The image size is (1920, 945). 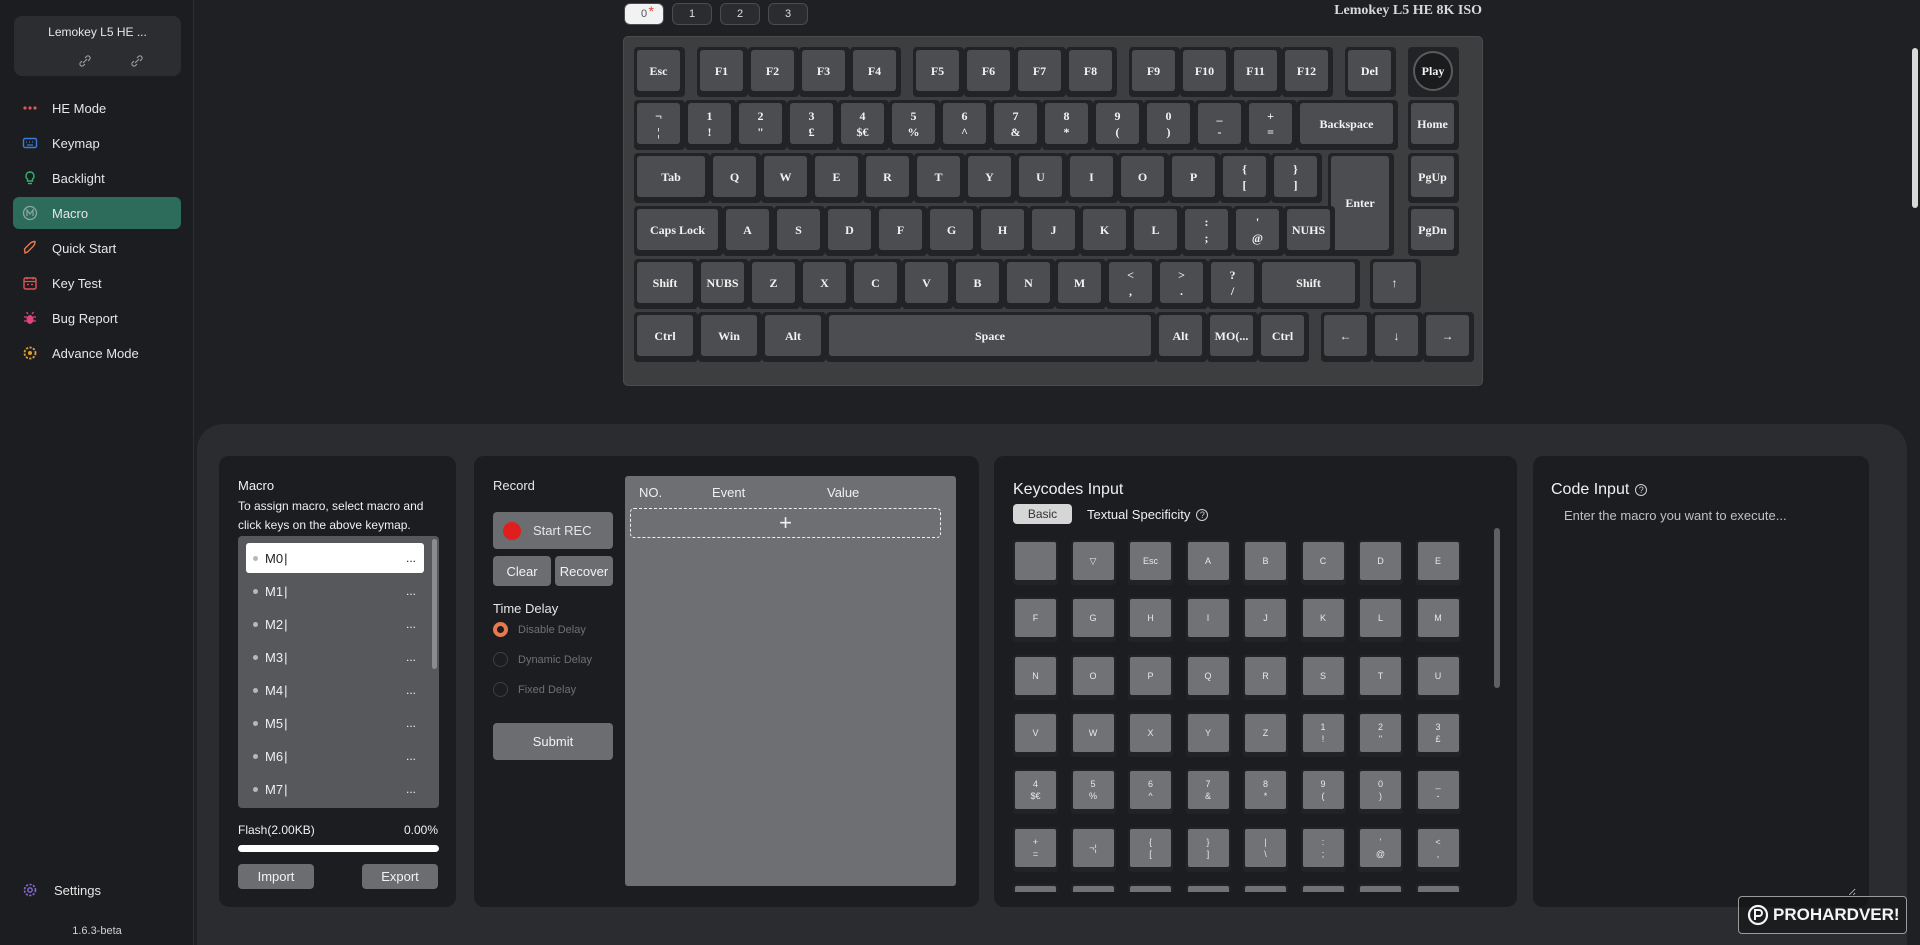 What do you see at coordinates (434, 604) in the screenshot?
I see `macro-list-scrollbar` at bounding box center [434, 604].